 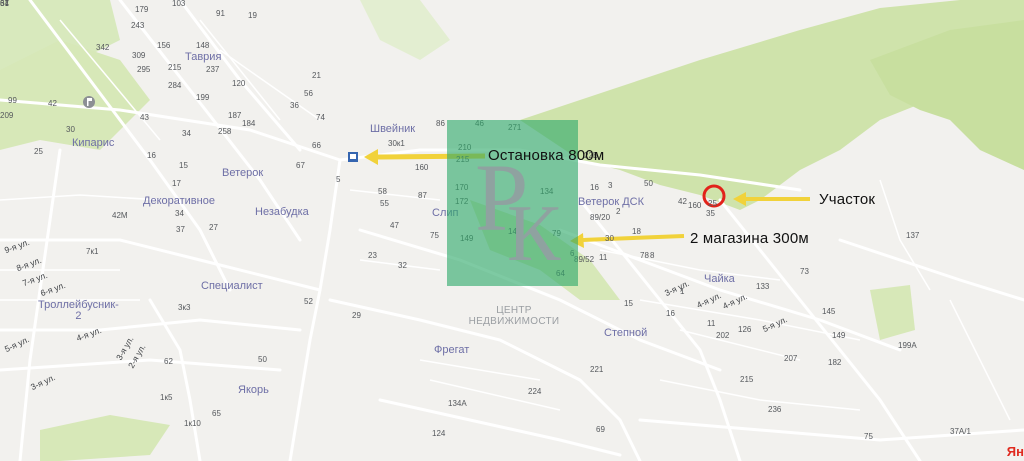 I want to click on area-label-fregat: Фрегат, so click(x=451, y=350).